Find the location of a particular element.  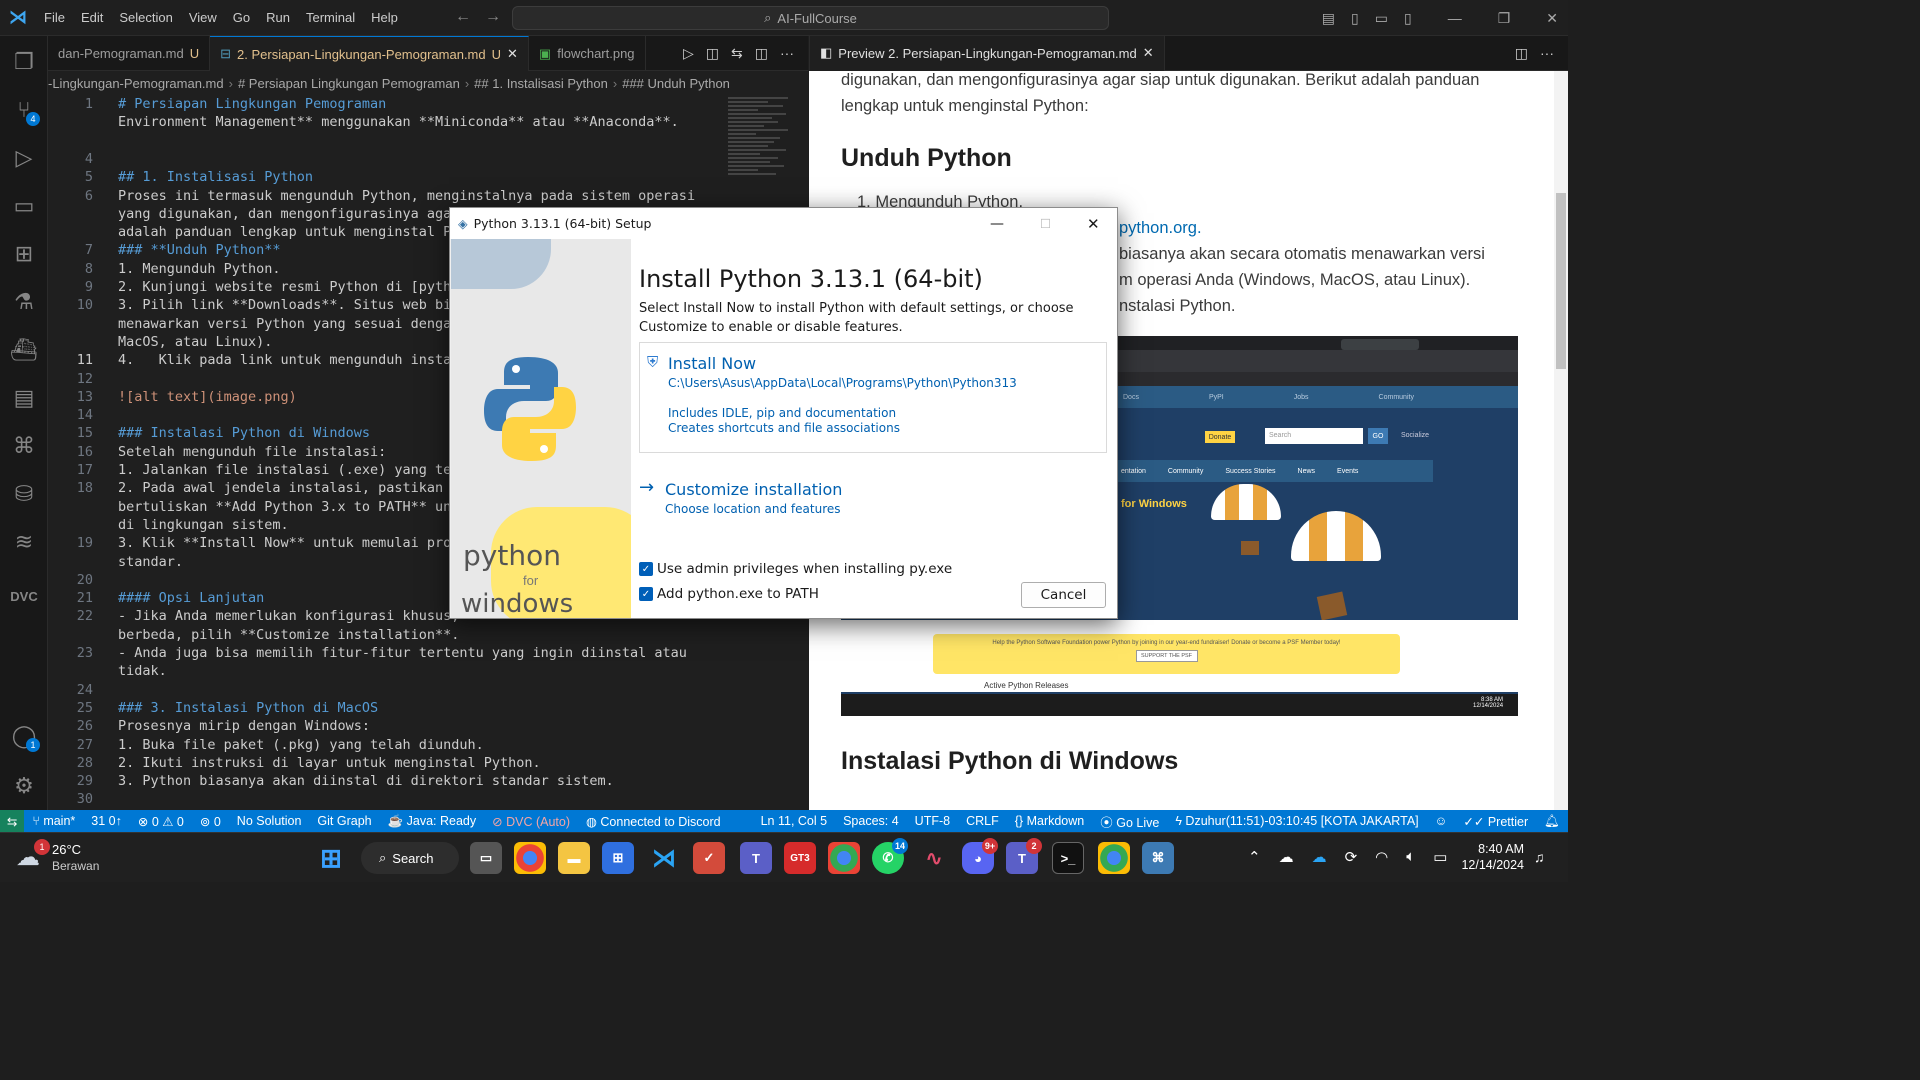

menu-run: Run is located at coordinates (278, 18).